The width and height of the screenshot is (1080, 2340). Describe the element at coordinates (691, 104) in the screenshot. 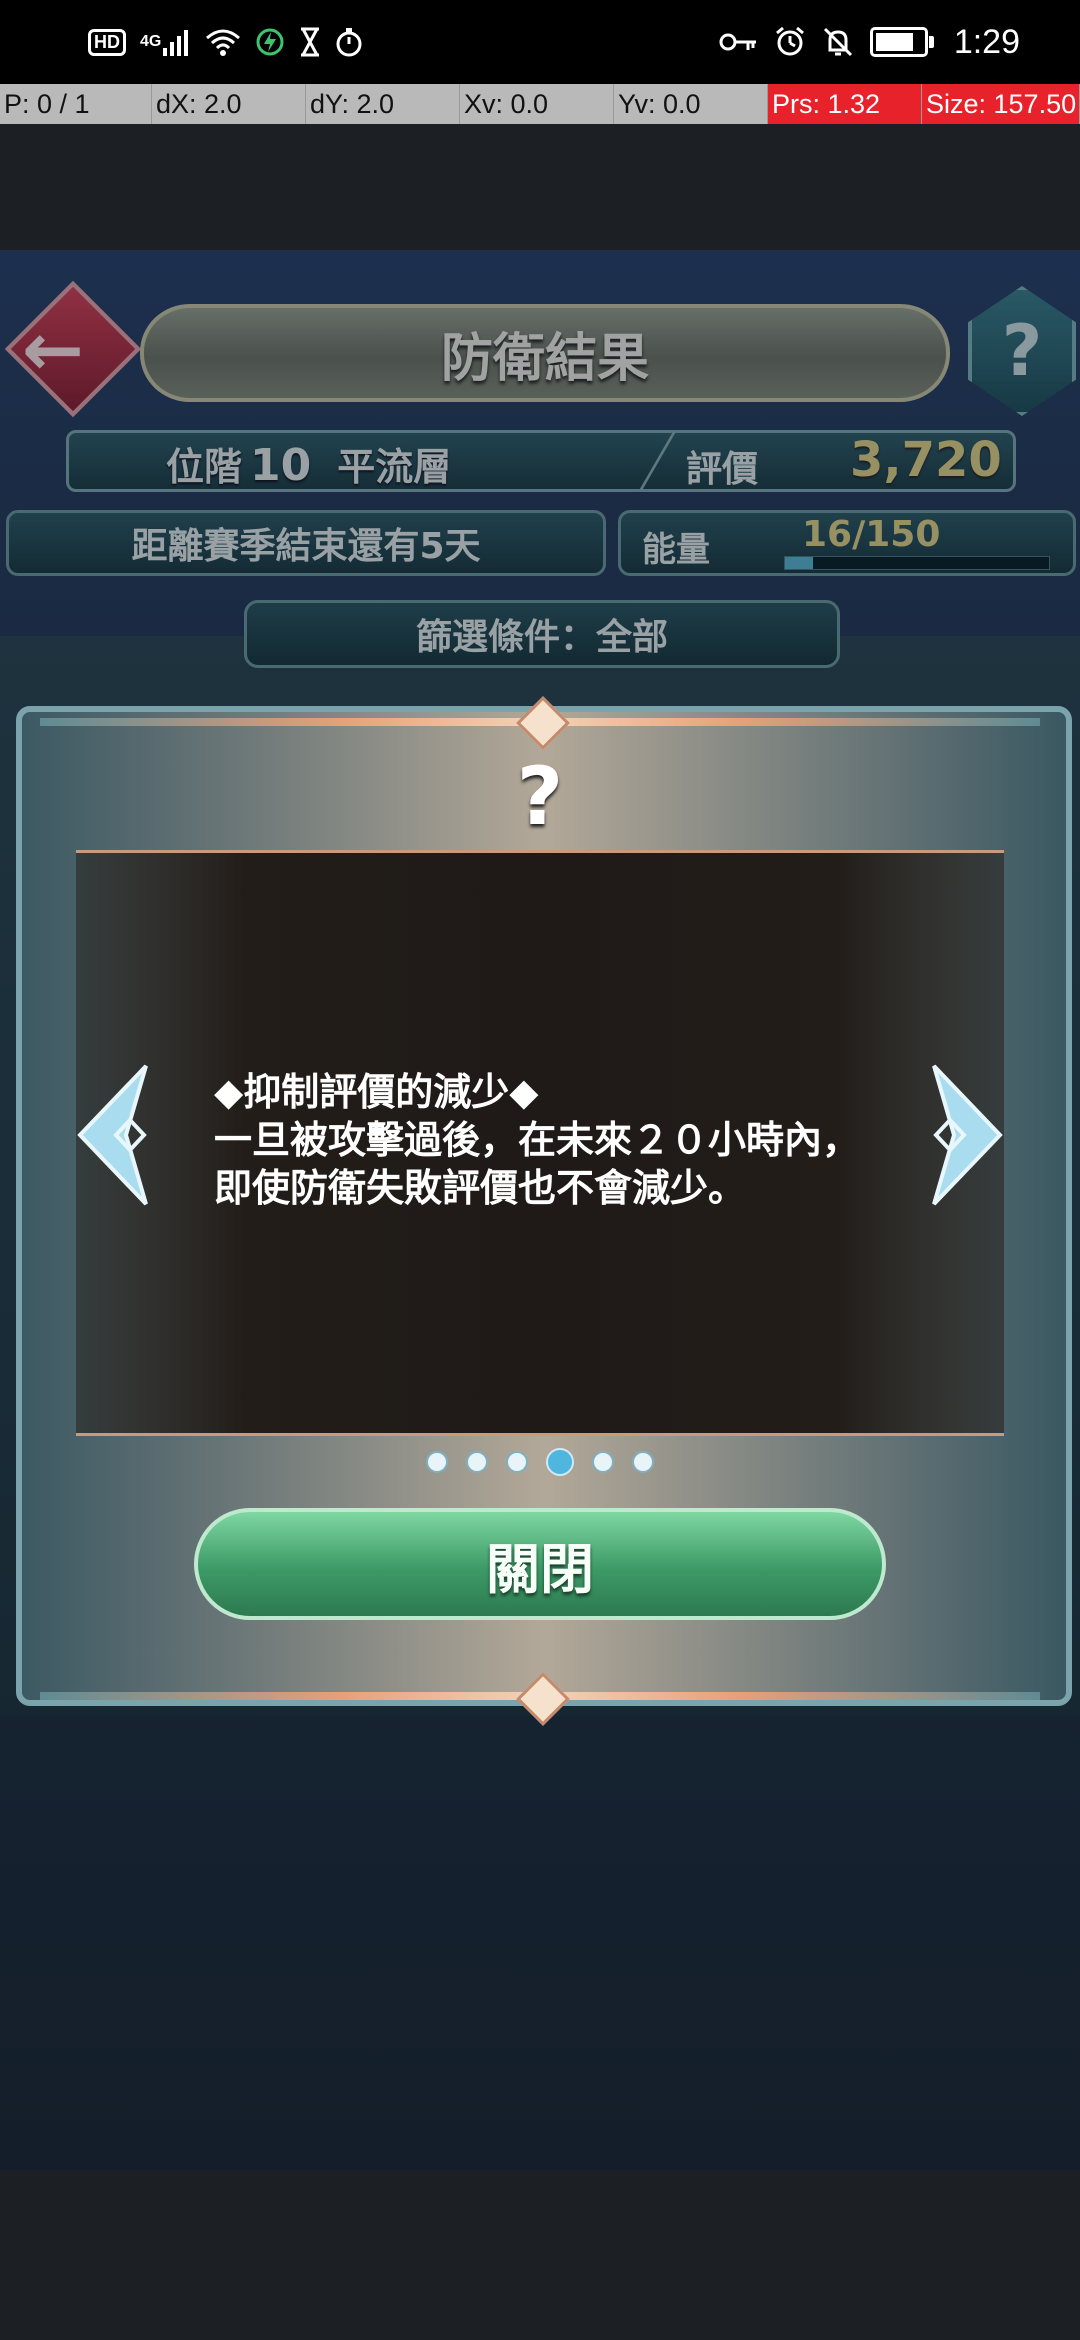

I see `velocity-y: Yv: 0.0` at that location.